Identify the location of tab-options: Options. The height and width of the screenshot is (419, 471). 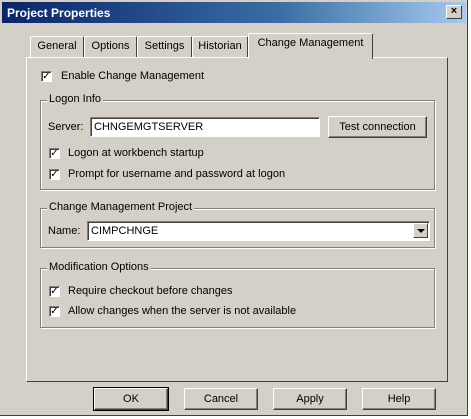
(110, 46).